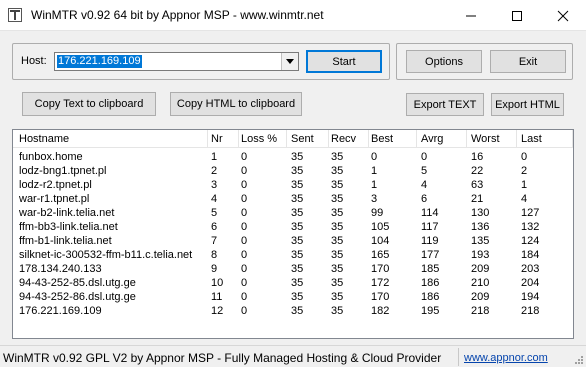 Image resolution: width=586 pixels, height=367 pixels. Describe the element at coordinates (530, 269) in the screenshot. I see `cell-last: 203` at that location.